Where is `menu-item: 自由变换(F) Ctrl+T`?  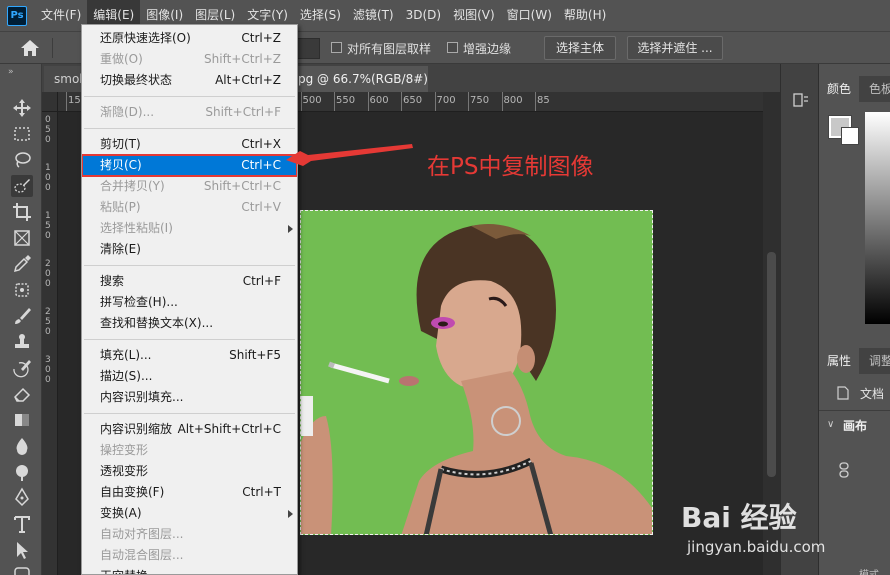
menu-item: 自由变换(F) Ctrl+T is located at coordinates (189, 492).